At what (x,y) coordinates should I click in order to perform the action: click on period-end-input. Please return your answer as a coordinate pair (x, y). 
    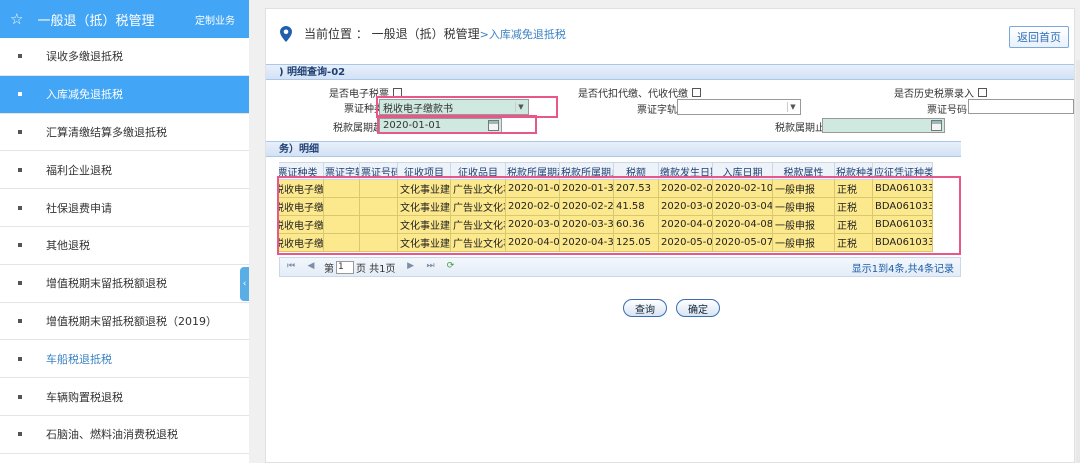
    Looking at the image, I should click on (883, 125).